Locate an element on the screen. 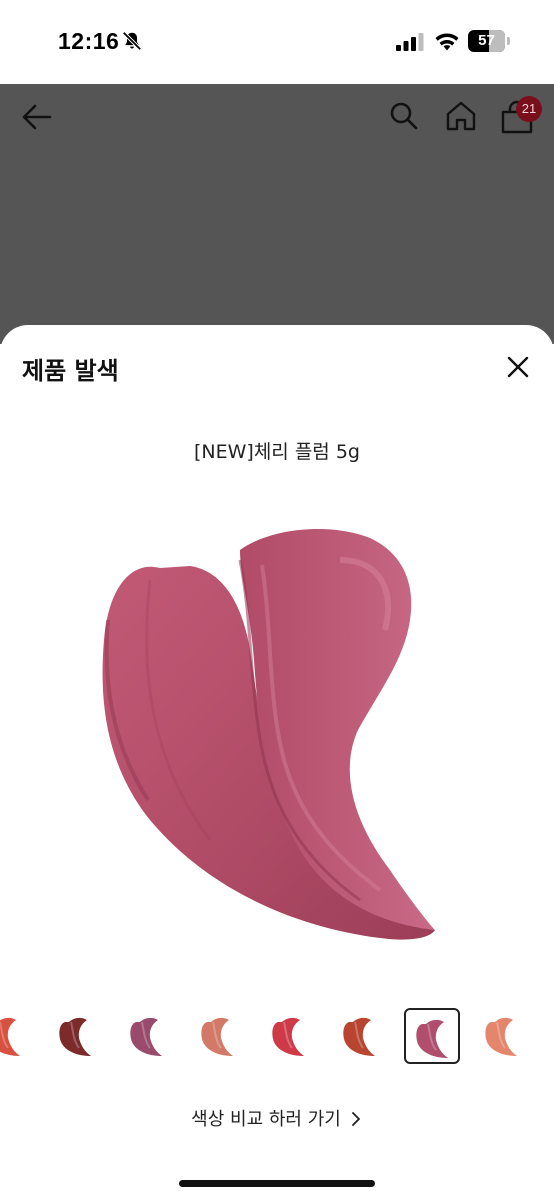 The image size is (554, 1200). status-bar: 12:16 57 is located at coordinates (277, 42).